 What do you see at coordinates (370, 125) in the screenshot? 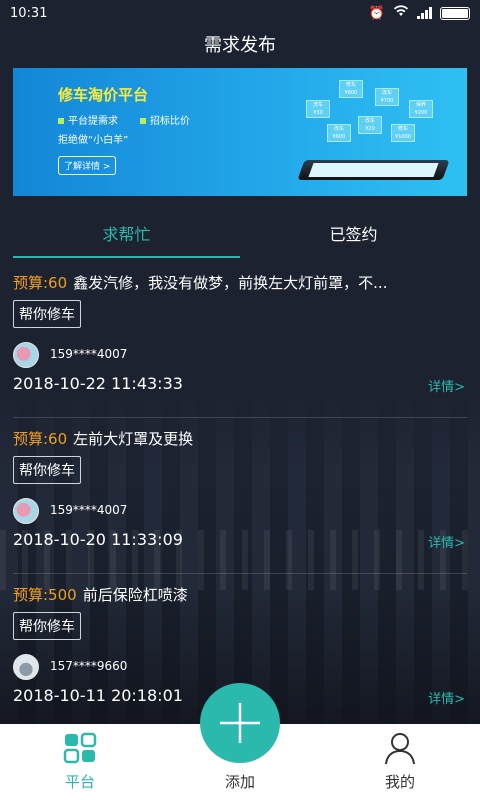
I see `price-tag: 改车 ¥20` at bounding box center [370, 125].